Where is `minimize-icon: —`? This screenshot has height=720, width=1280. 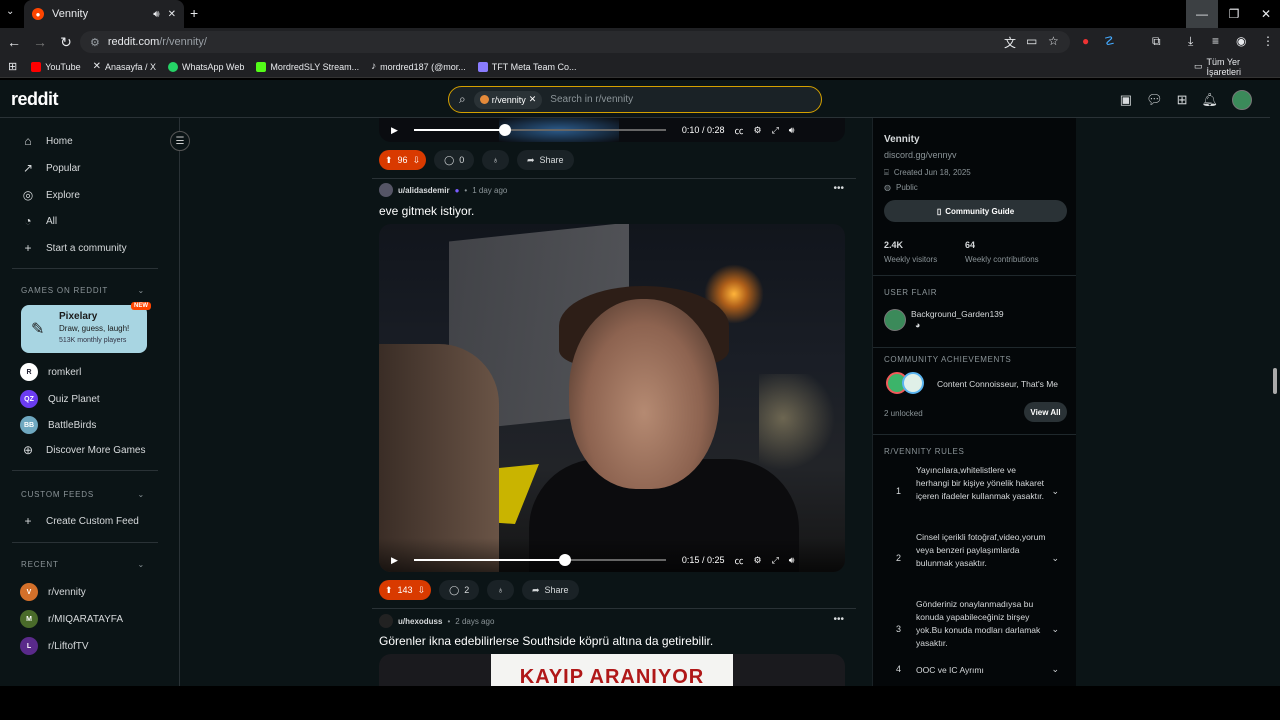
minimize-icon: — is located at coordinates (1202, 14).